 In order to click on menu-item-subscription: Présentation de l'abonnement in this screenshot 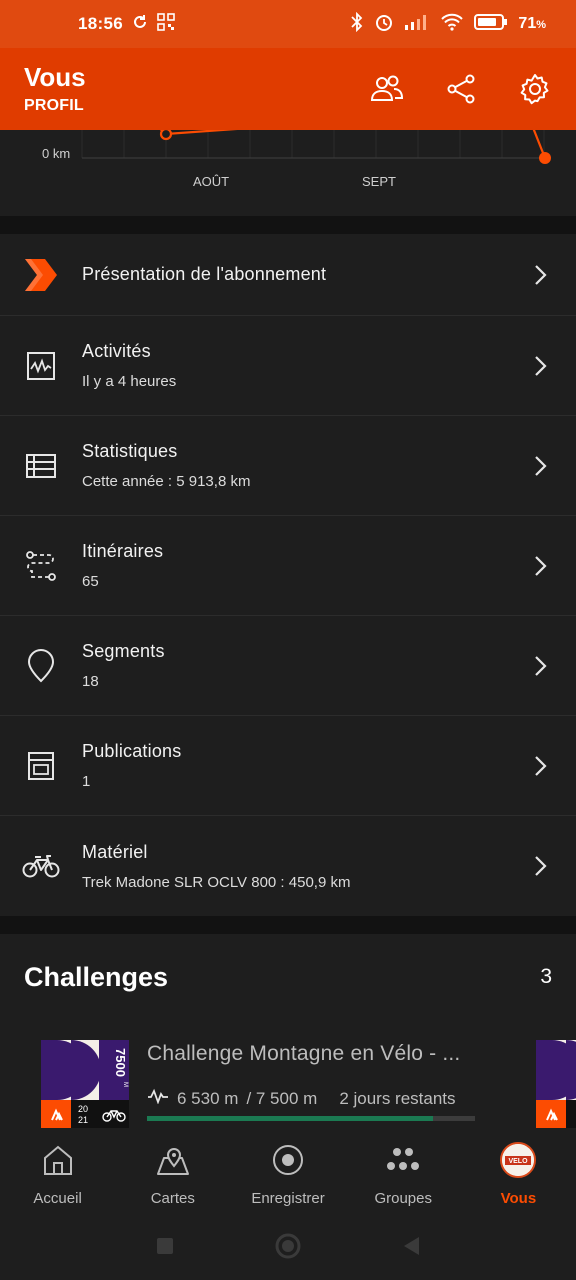, I will do `click(288, 275)`.